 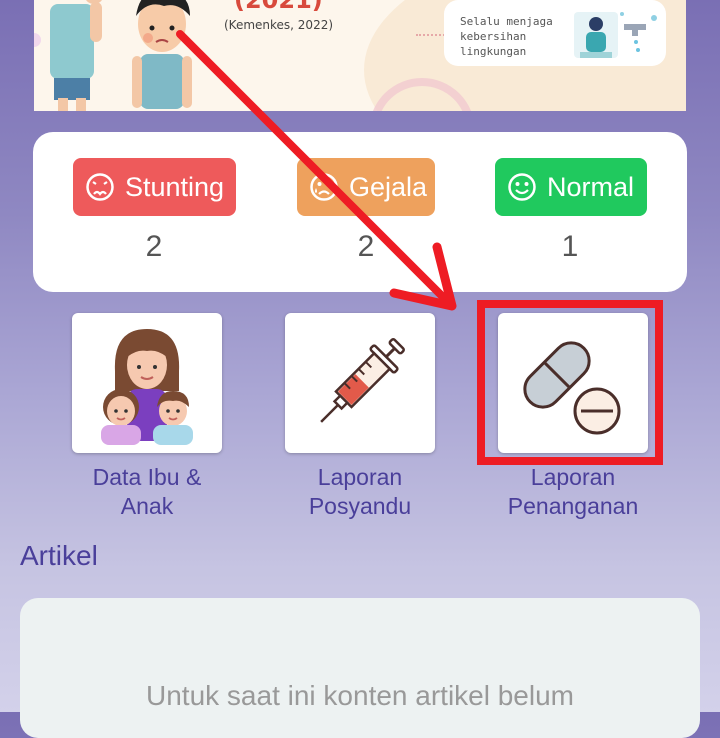 I want to click on mother-children-icon, so click(x=147, y=387).